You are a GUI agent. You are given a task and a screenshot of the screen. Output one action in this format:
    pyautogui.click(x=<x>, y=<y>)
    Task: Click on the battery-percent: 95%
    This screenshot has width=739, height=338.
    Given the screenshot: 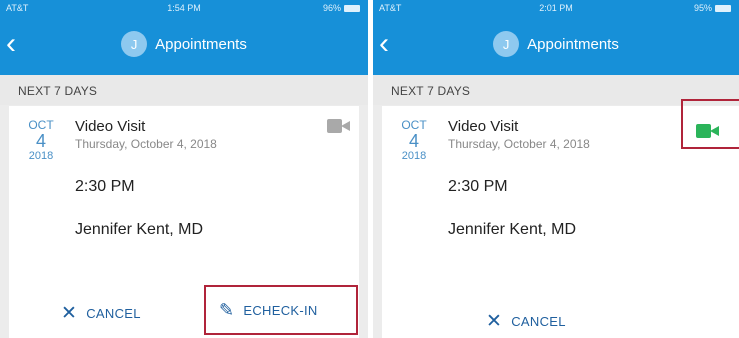 What is the action you would take?
    pyautogui.click(x=702, y=8)
    